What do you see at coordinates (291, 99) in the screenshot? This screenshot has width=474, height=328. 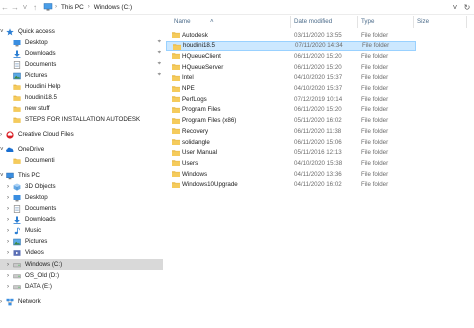 I see `table-row: PerfLogs 07/12/2019 10:14 File folder` at bounding box center [291, 99].